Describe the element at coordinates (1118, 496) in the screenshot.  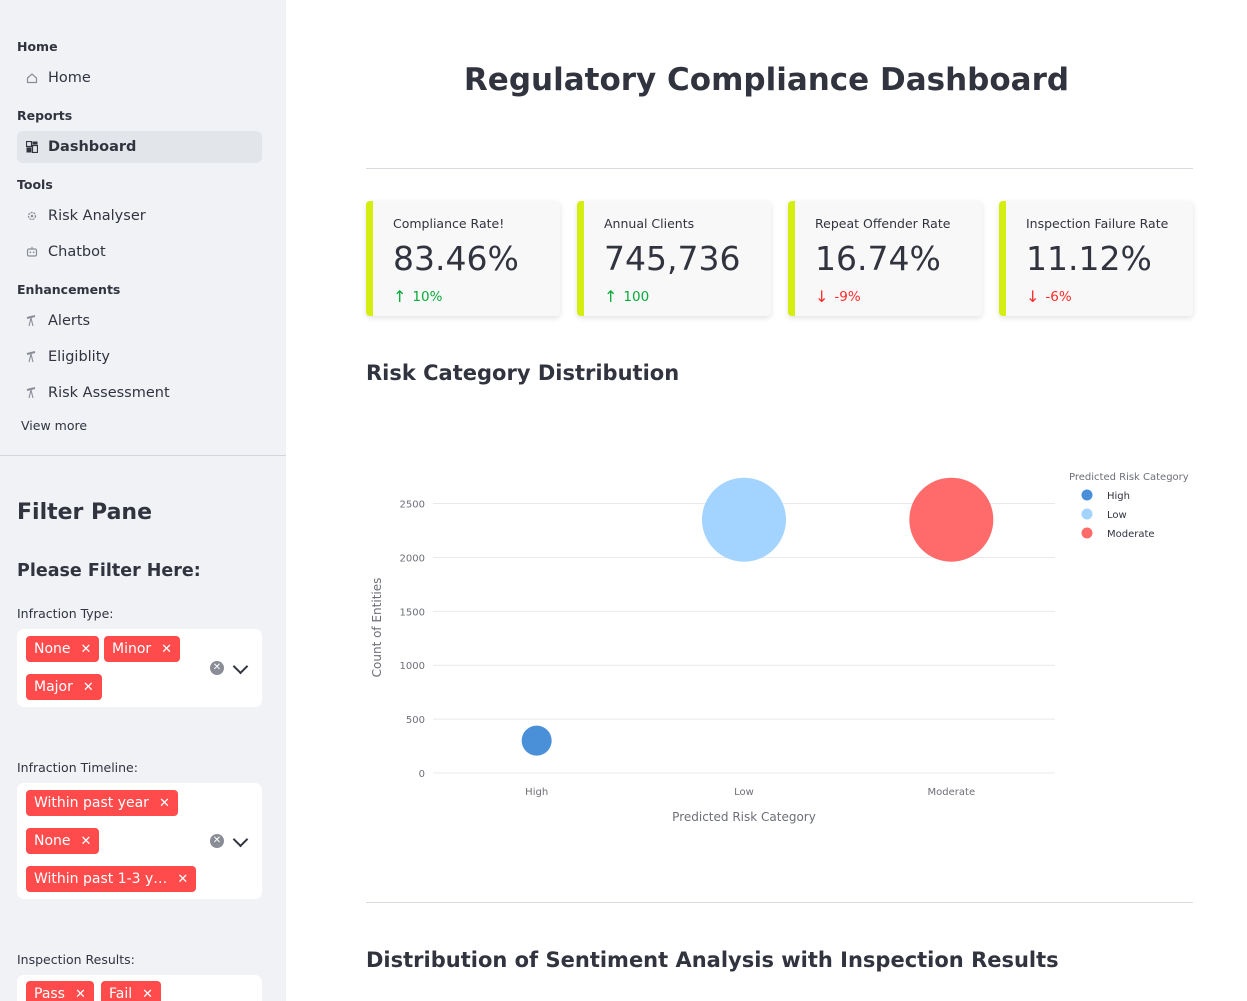
I see `legend-item: High` at that location.